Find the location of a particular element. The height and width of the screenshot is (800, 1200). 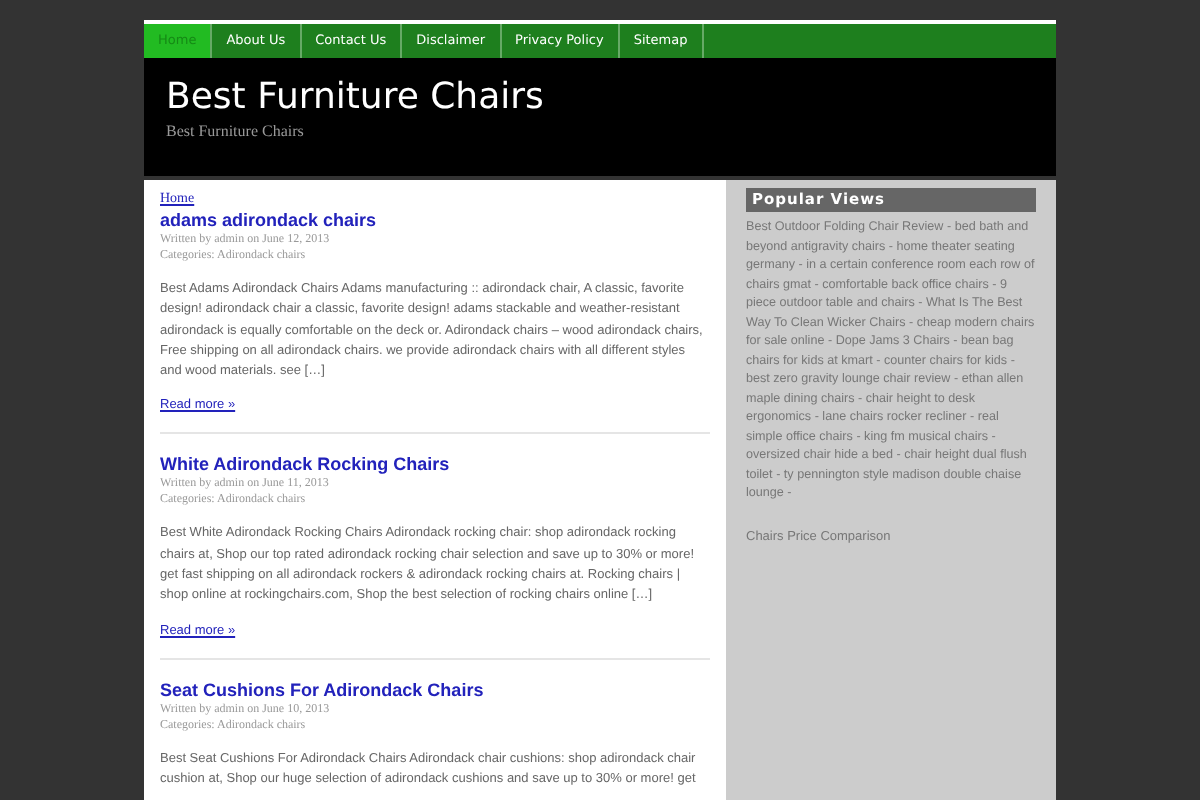

site-tagline: Best Furniture Chairs is located at coordinates (235, 132).